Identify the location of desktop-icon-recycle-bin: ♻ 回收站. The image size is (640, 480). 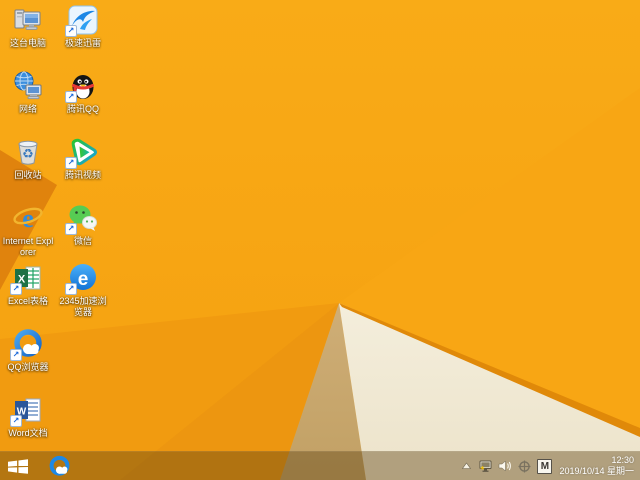
(28, 158).